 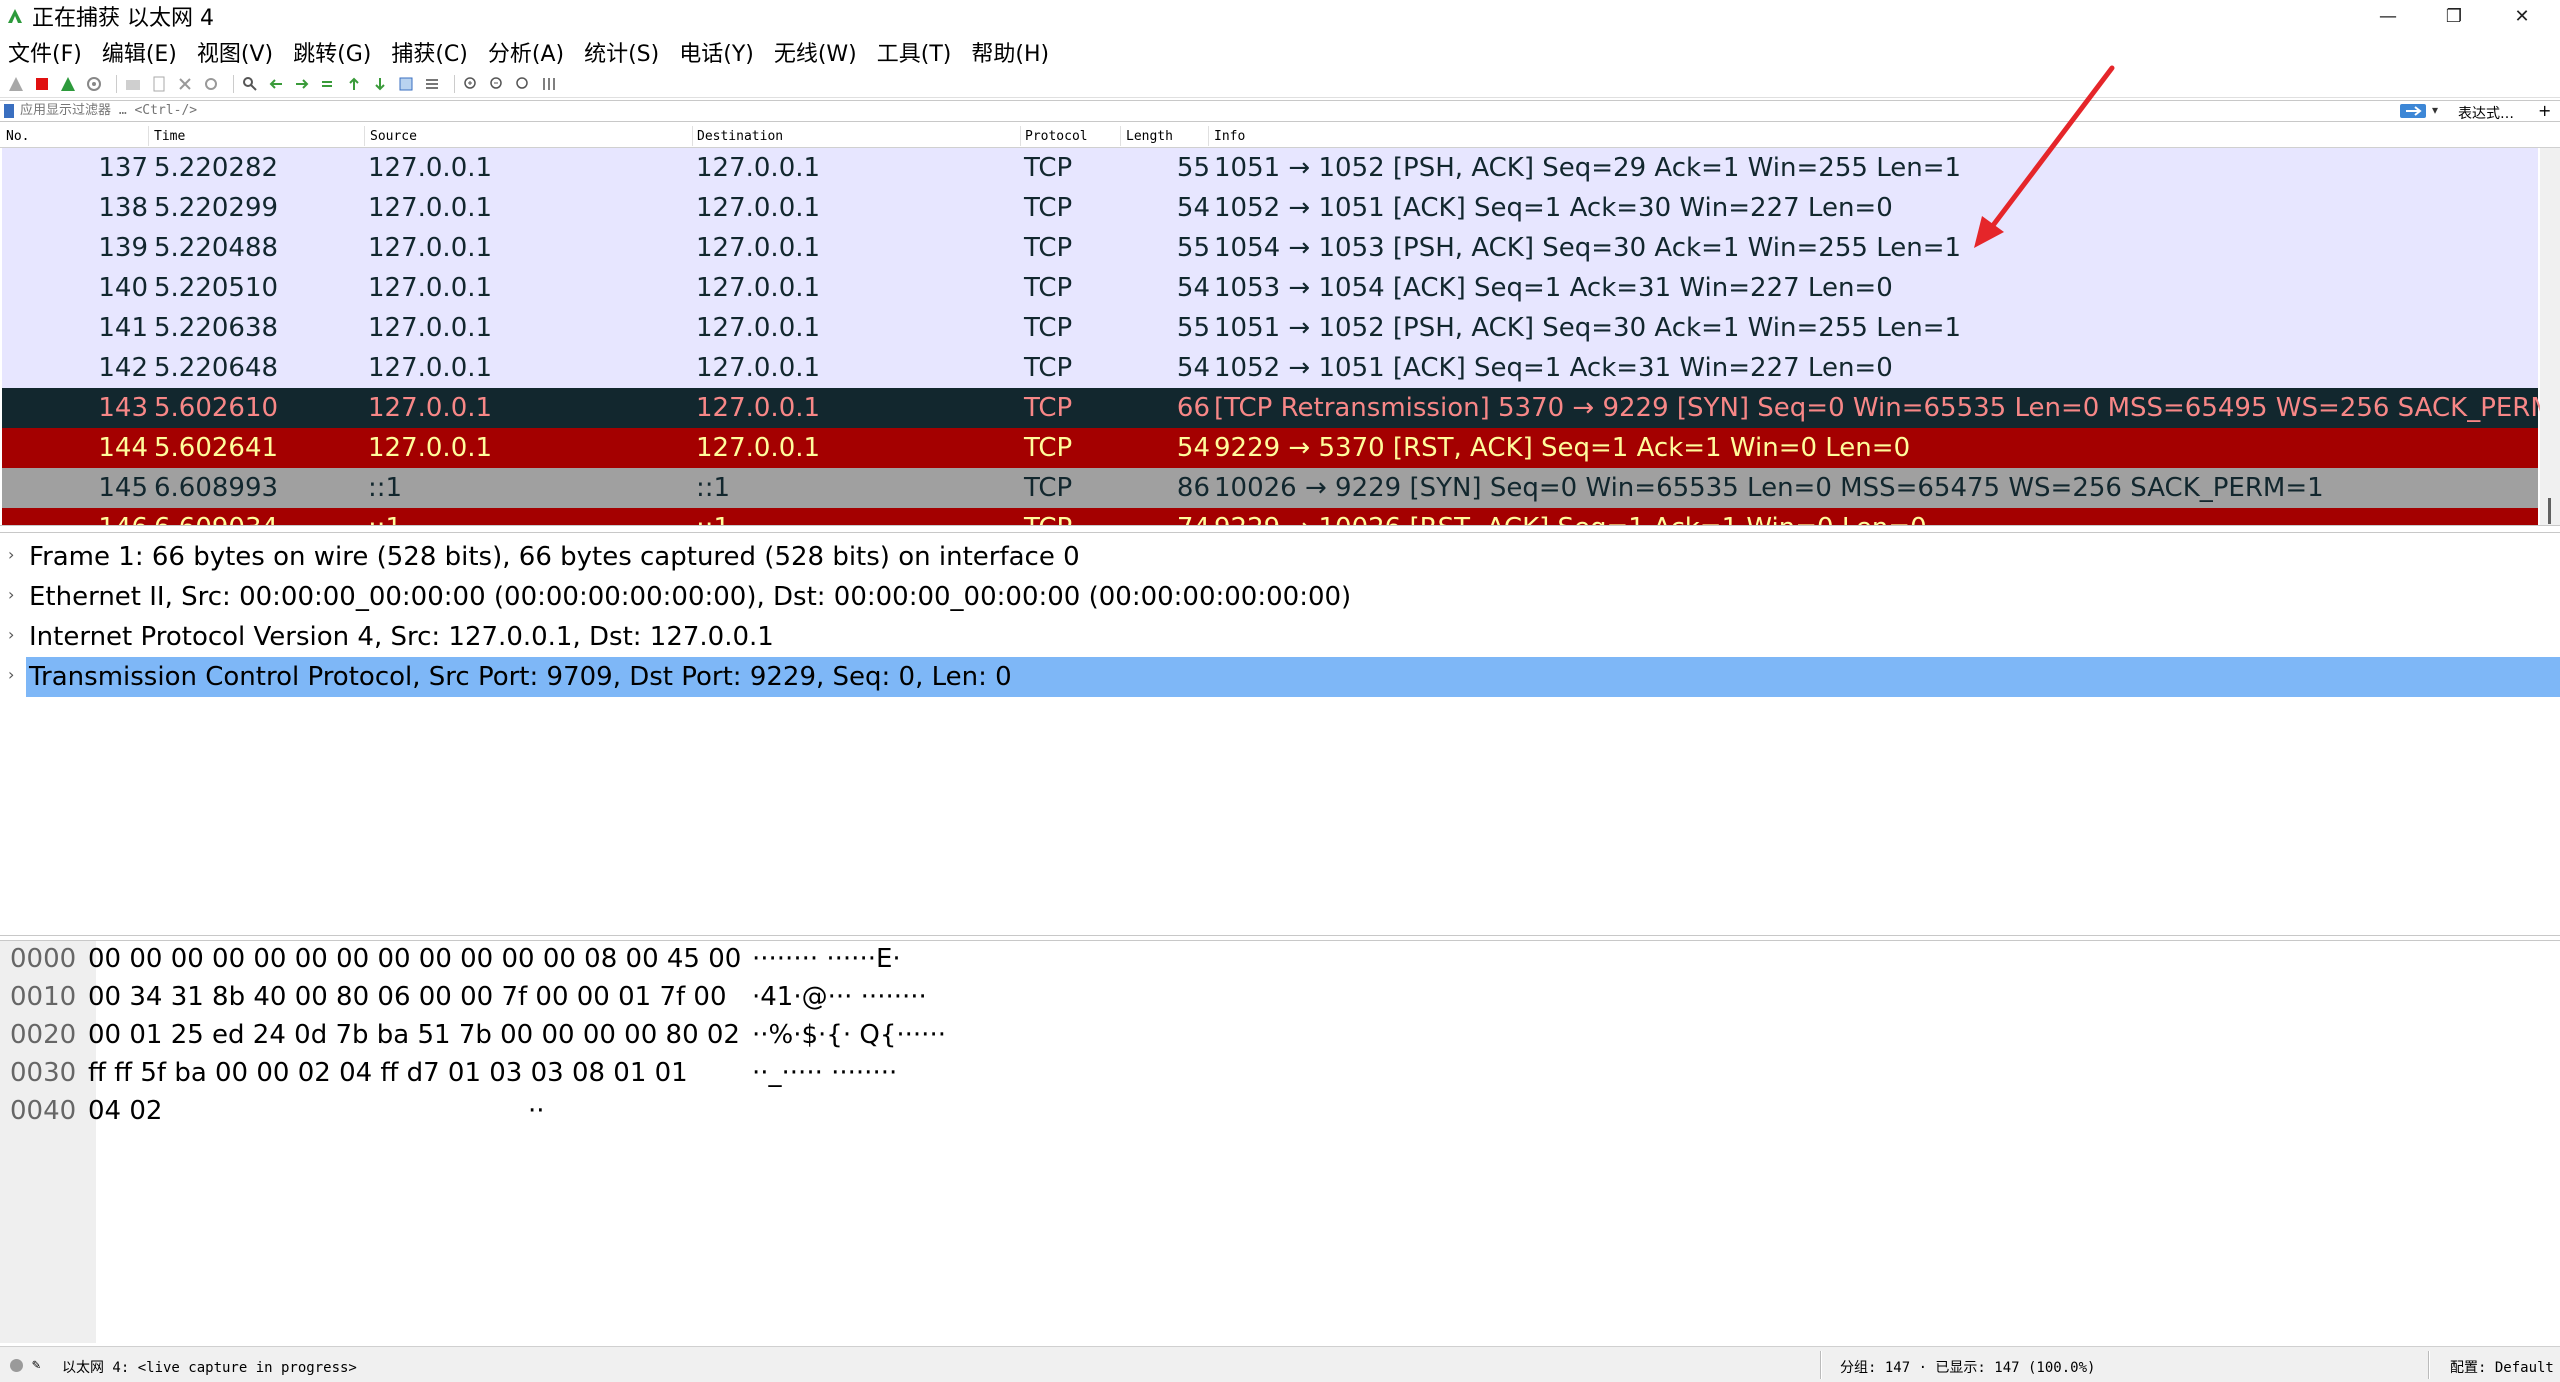 I want to click on column-header-protocol: Protocol, so click(x=1056, y=136).